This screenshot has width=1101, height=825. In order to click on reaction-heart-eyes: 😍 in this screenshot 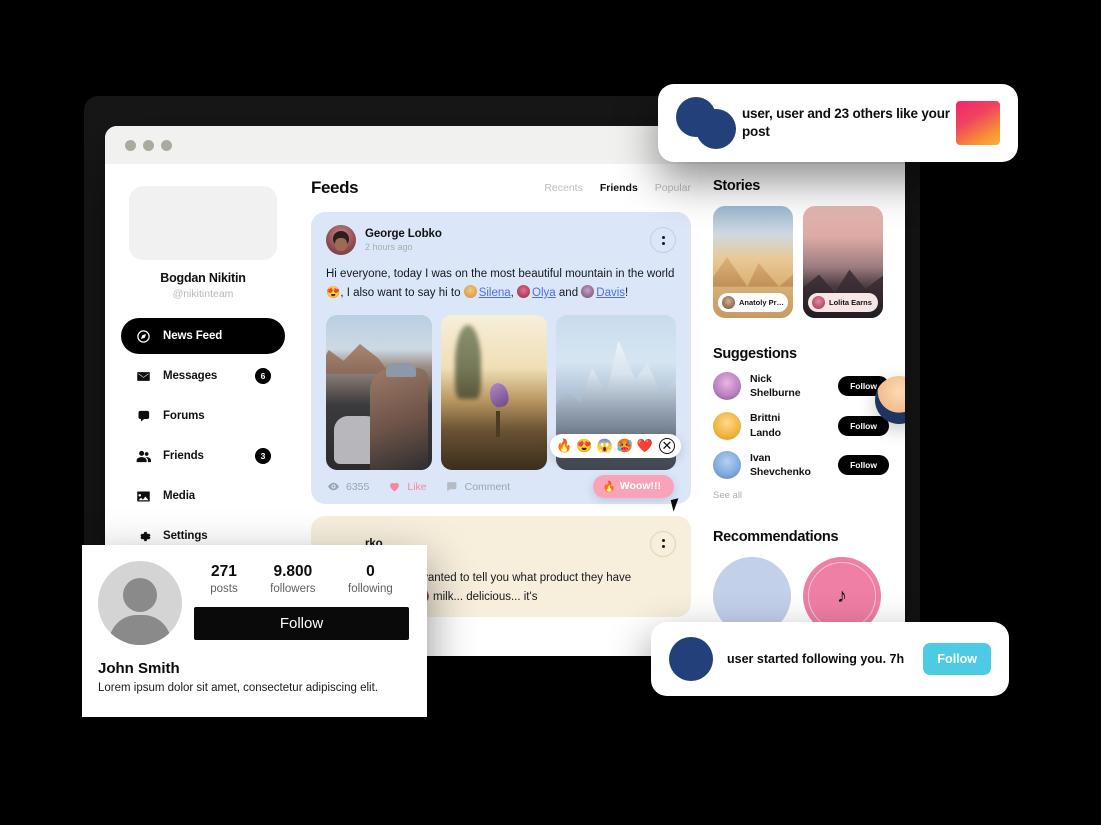, I will do `click(584, 445)`.